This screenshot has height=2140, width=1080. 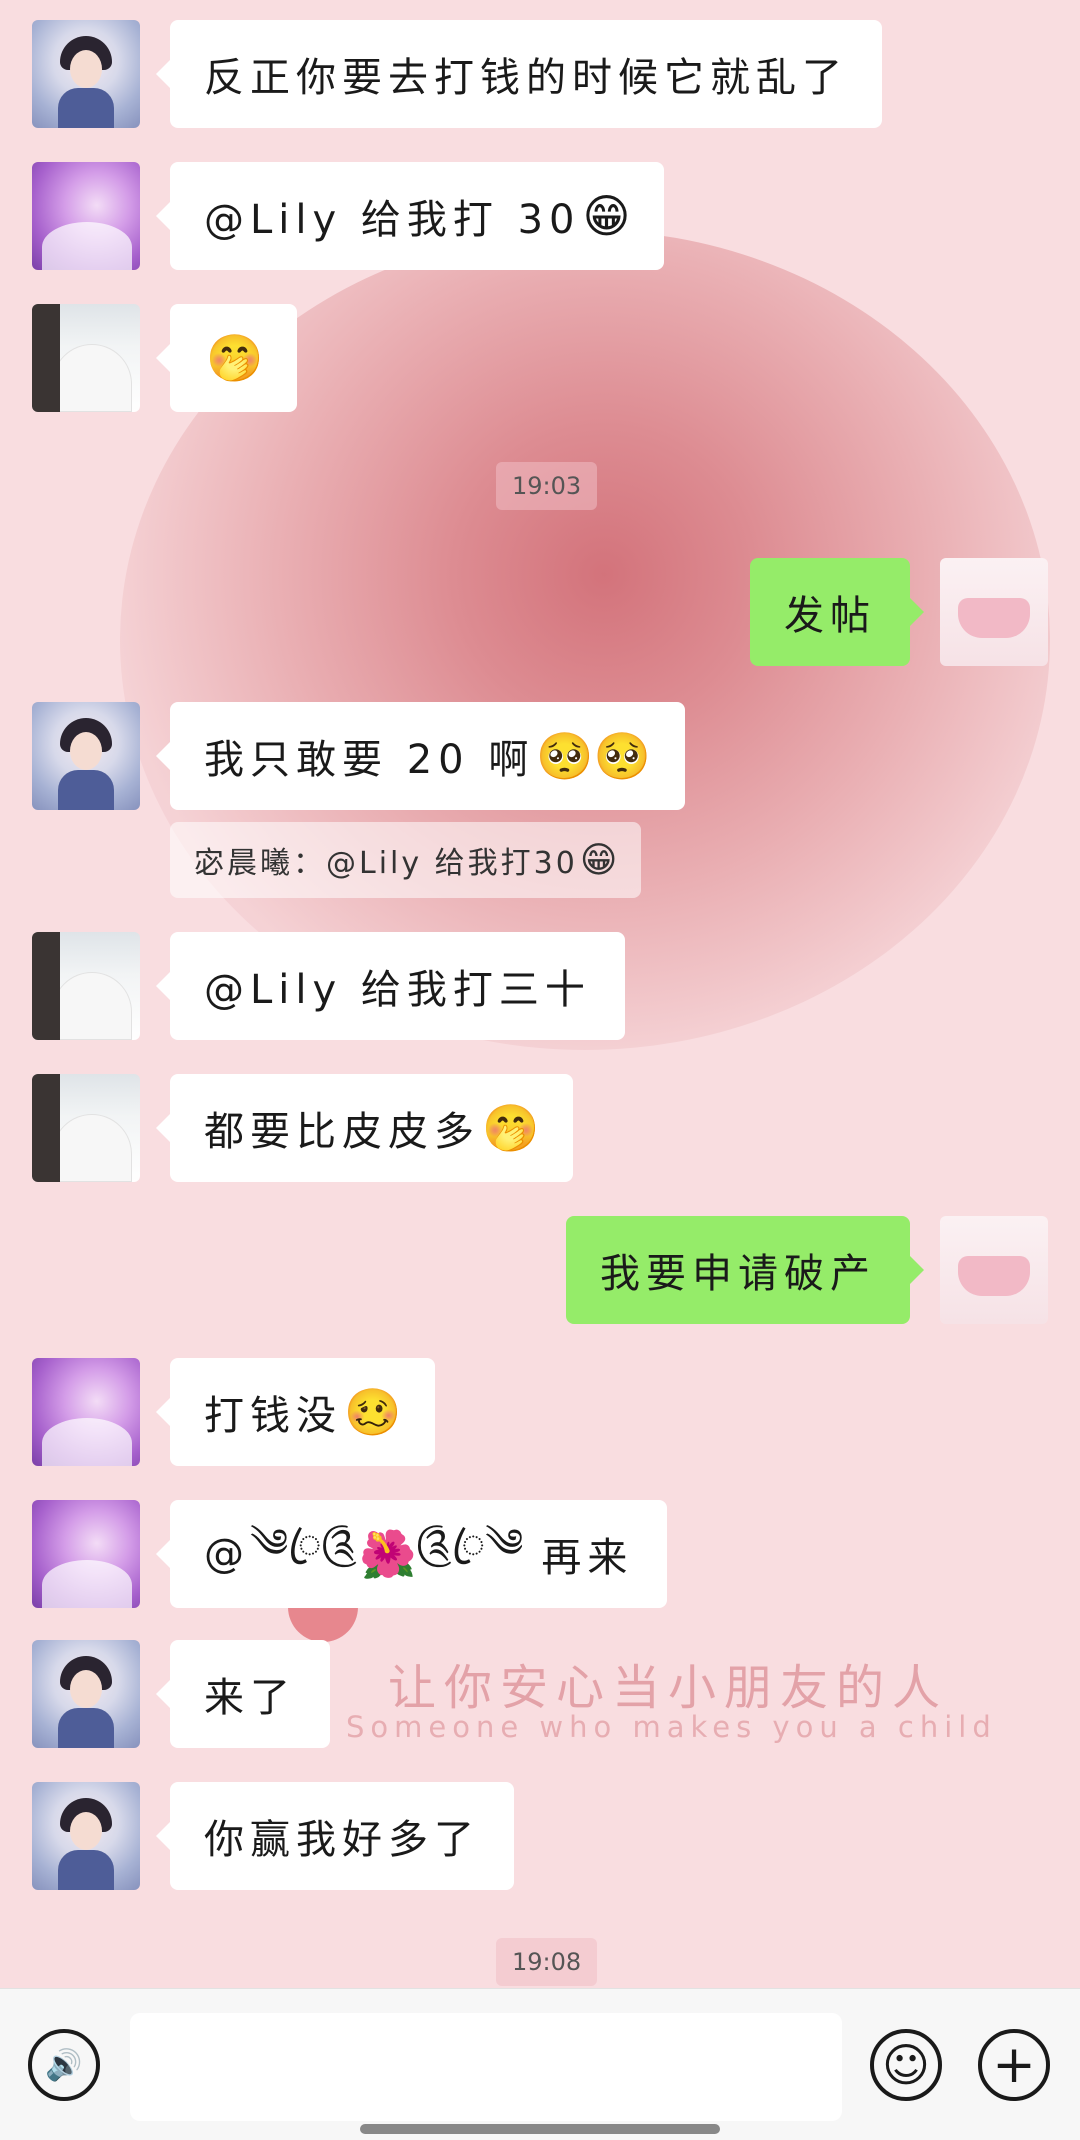 What do you see at coordinates (386, 863) in the screenshot?
I see `quote-text: 宓晨曦：@Lily 给我打30` at bounding box center [386, 863].